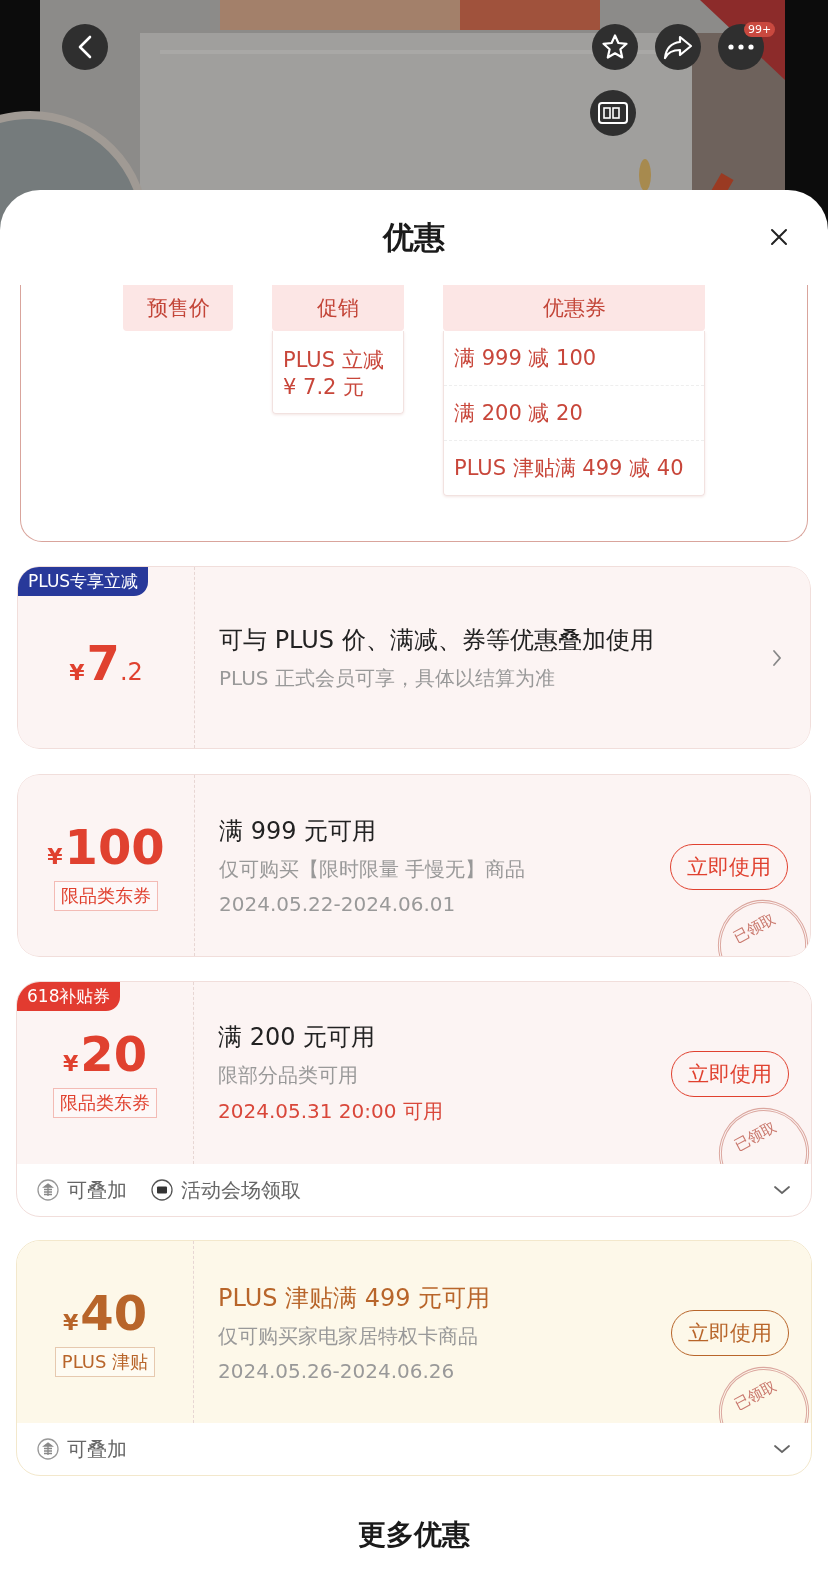 This screenshot has height=1574, width=828. What do you see at coordinates (741, 47) in the screenshot?
I see `more-icon` at bounding box center [741, 47].